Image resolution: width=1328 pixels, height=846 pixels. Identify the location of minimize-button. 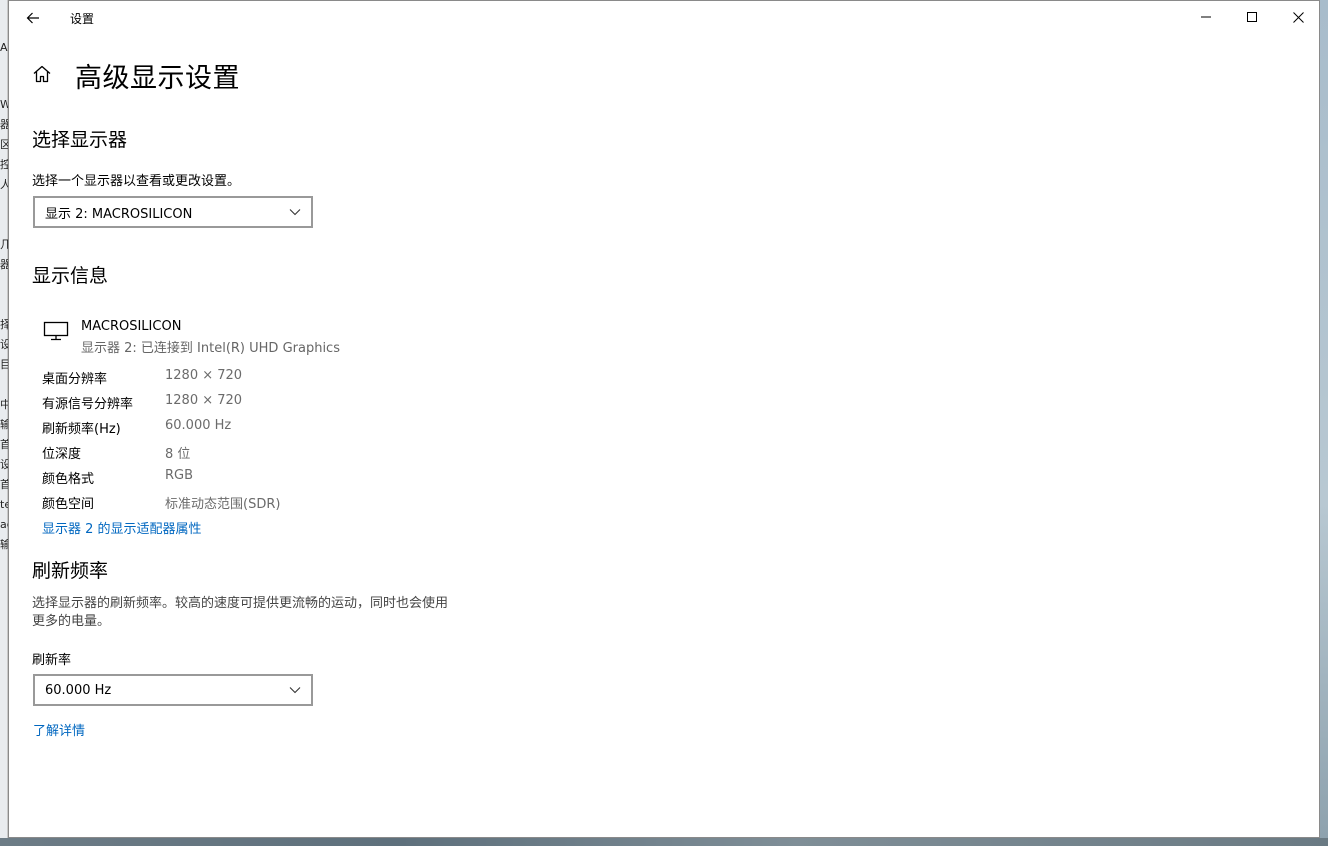
(1206, 17).